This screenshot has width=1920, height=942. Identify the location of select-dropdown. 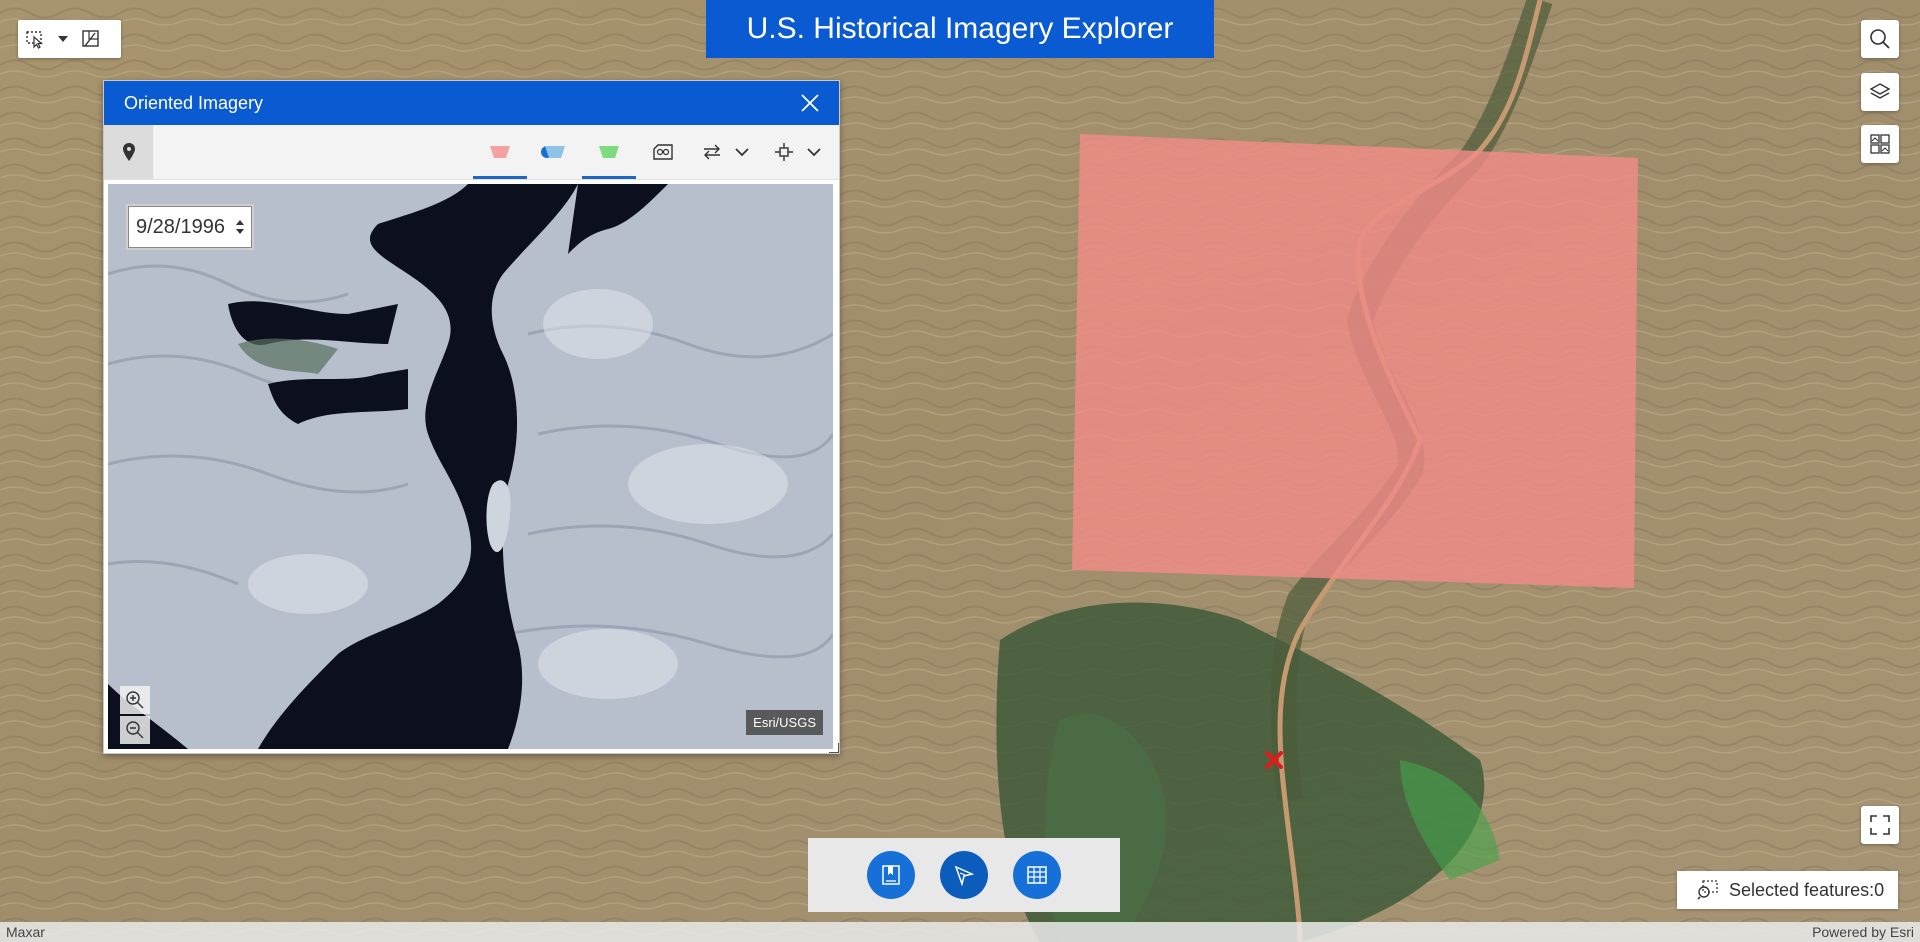
(63, 39).